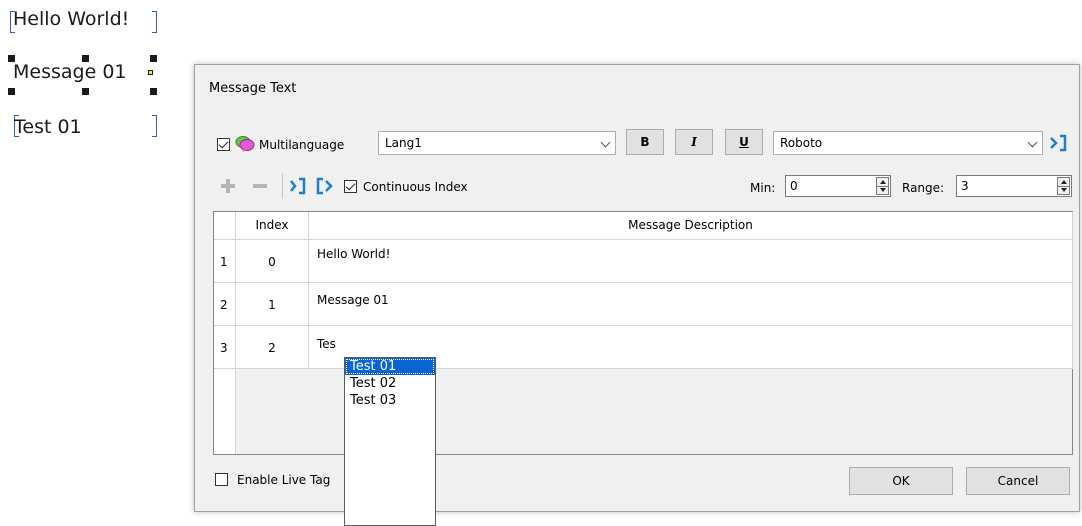  What do you see at coordinates (908, 143) in the screenshot?
I see `font-select: Roboto` at bounding box center [908, 143].